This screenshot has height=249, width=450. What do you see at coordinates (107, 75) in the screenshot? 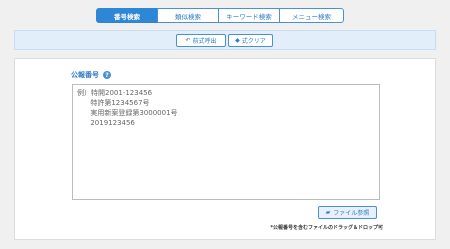
I see `help-icon: ?` at bounding box center [107, 75].